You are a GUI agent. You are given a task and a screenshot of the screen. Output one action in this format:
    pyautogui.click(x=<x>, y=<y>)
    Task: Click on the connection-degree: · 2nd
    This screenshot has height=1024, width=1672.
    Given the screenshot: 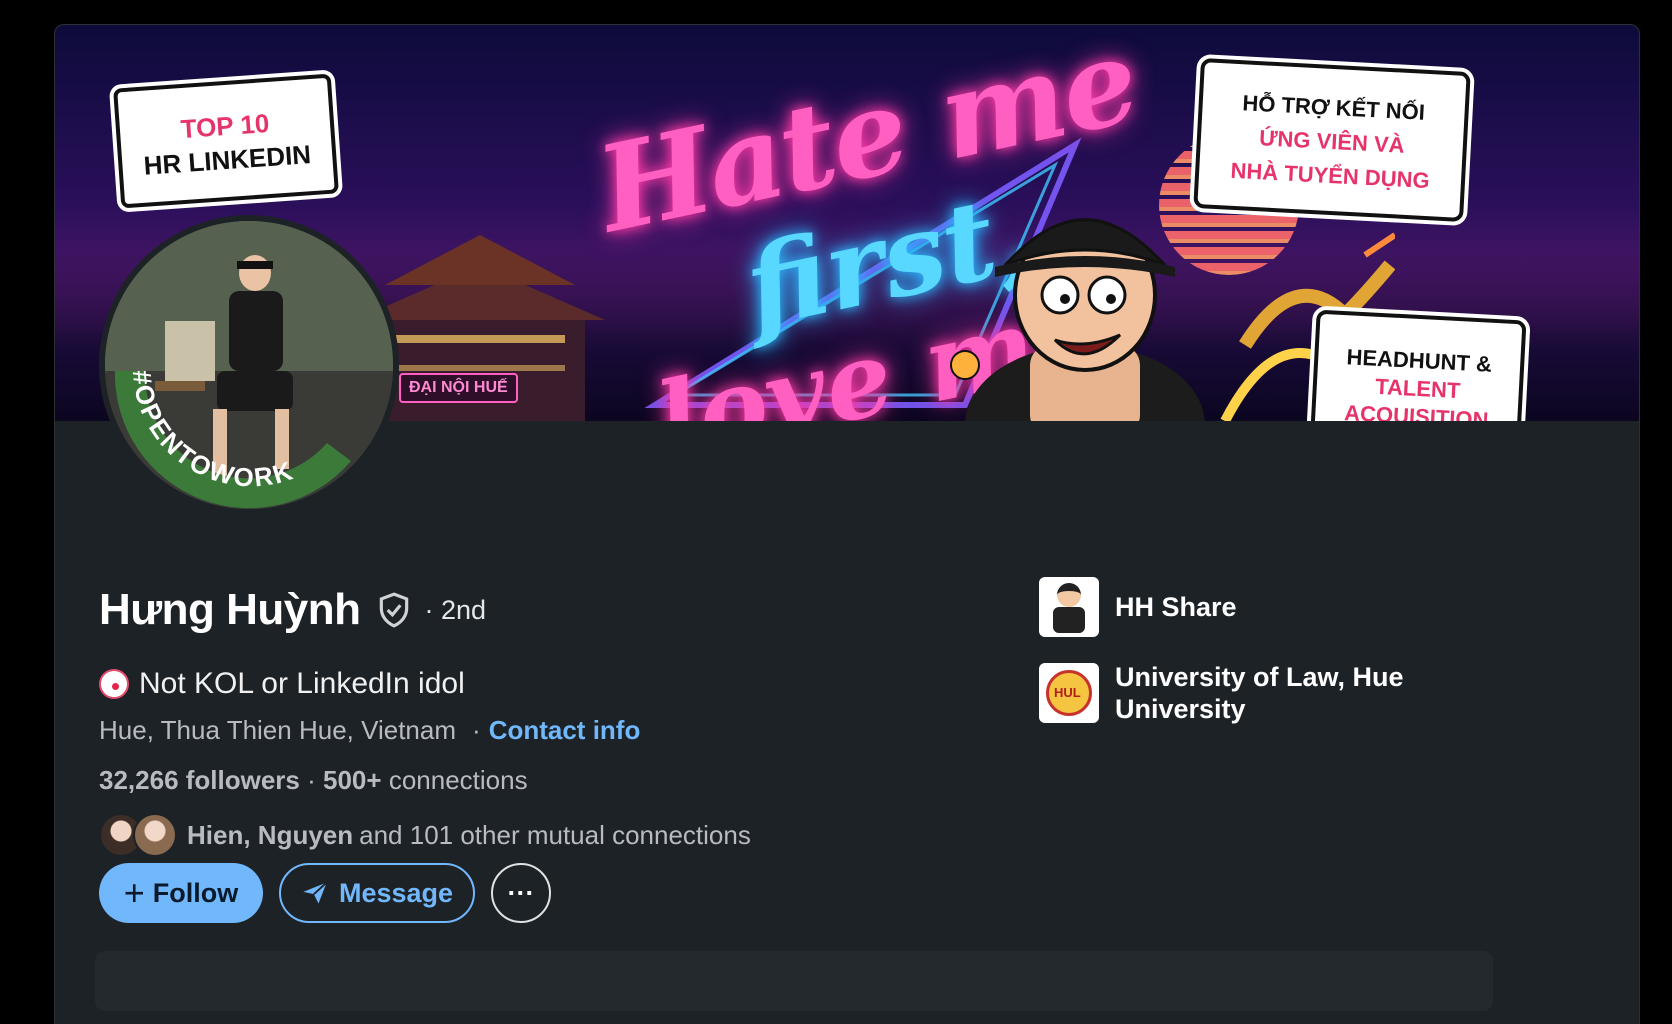 What is the action you would take?
    pyautogui.click(x=455, y=609)
    